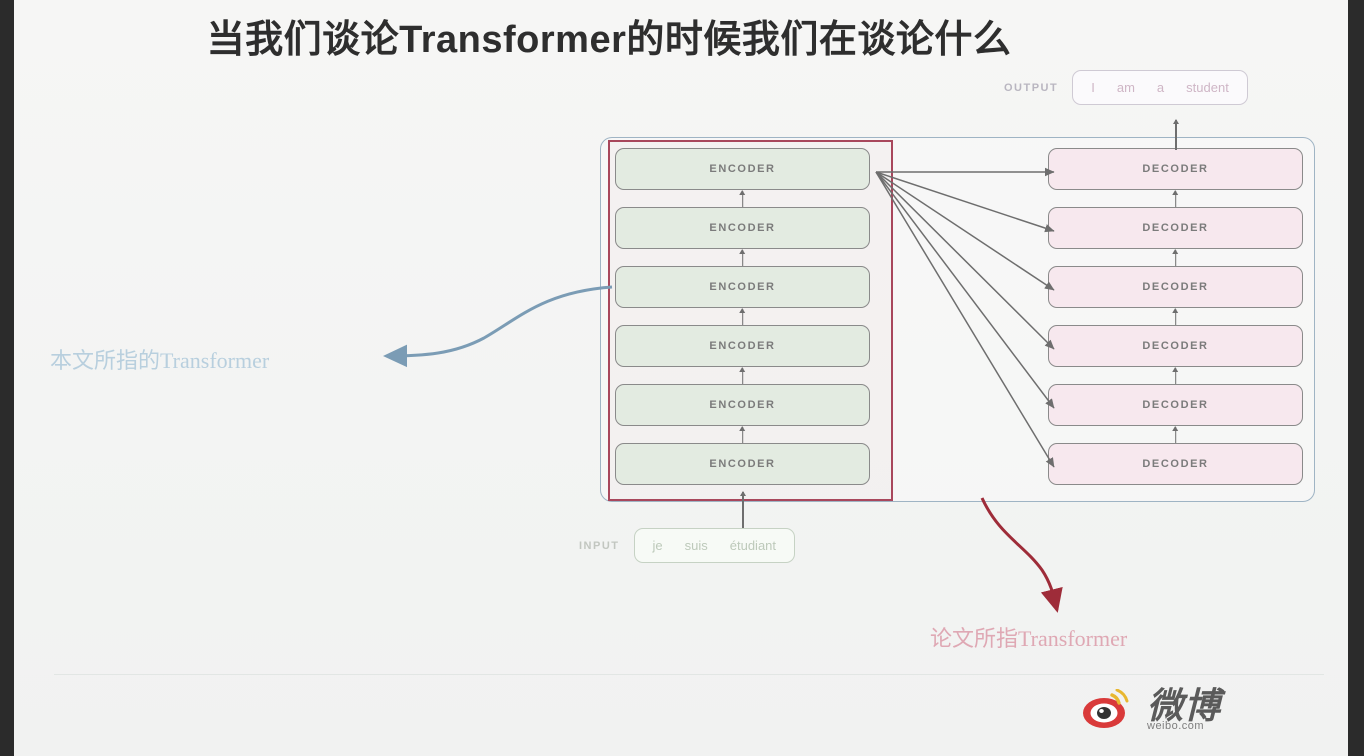  Describe the element at coordinates (498, 326) in the screenshot. I see `blue-annotation-arrow` at that location.